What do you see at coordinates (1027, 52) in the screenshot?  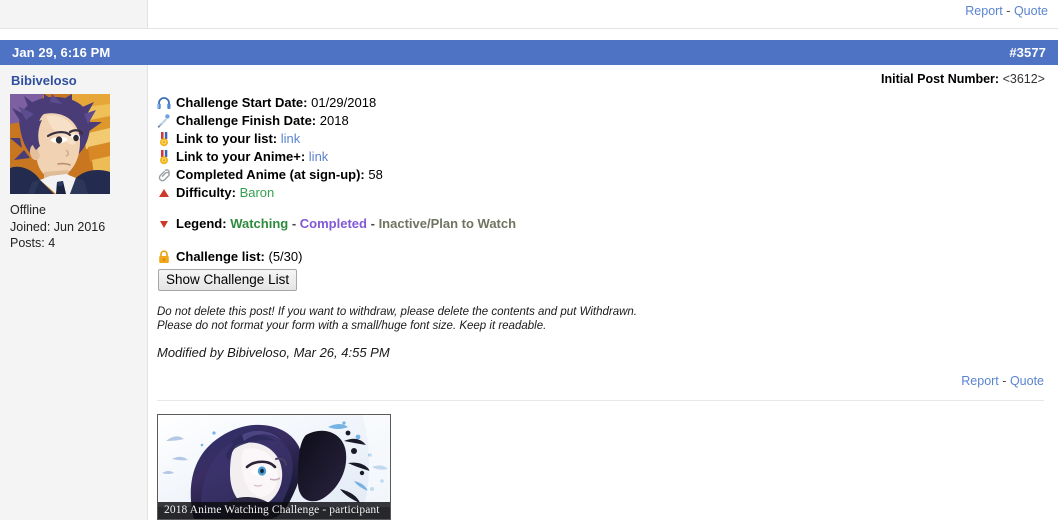 I see `post-number-link: #3577` at bounding box center [1027, 52].